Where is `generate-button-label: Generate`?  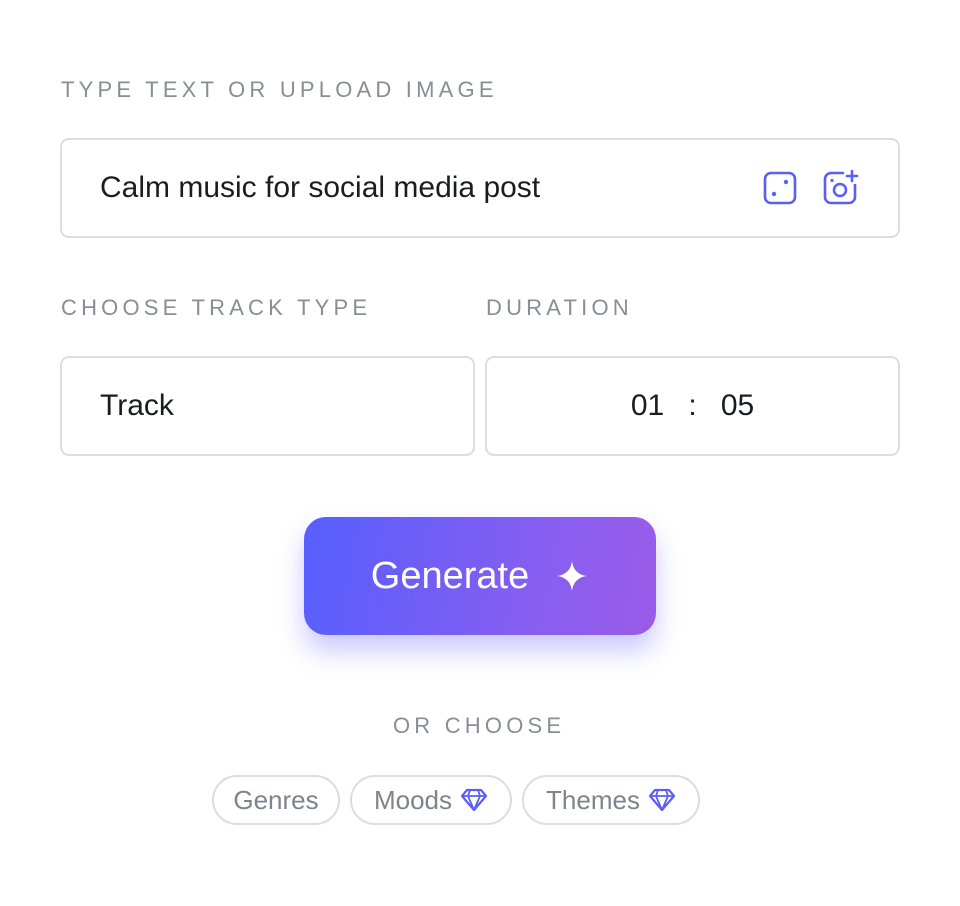 generate-button-label: Generate is located at coordinates (450, 575).